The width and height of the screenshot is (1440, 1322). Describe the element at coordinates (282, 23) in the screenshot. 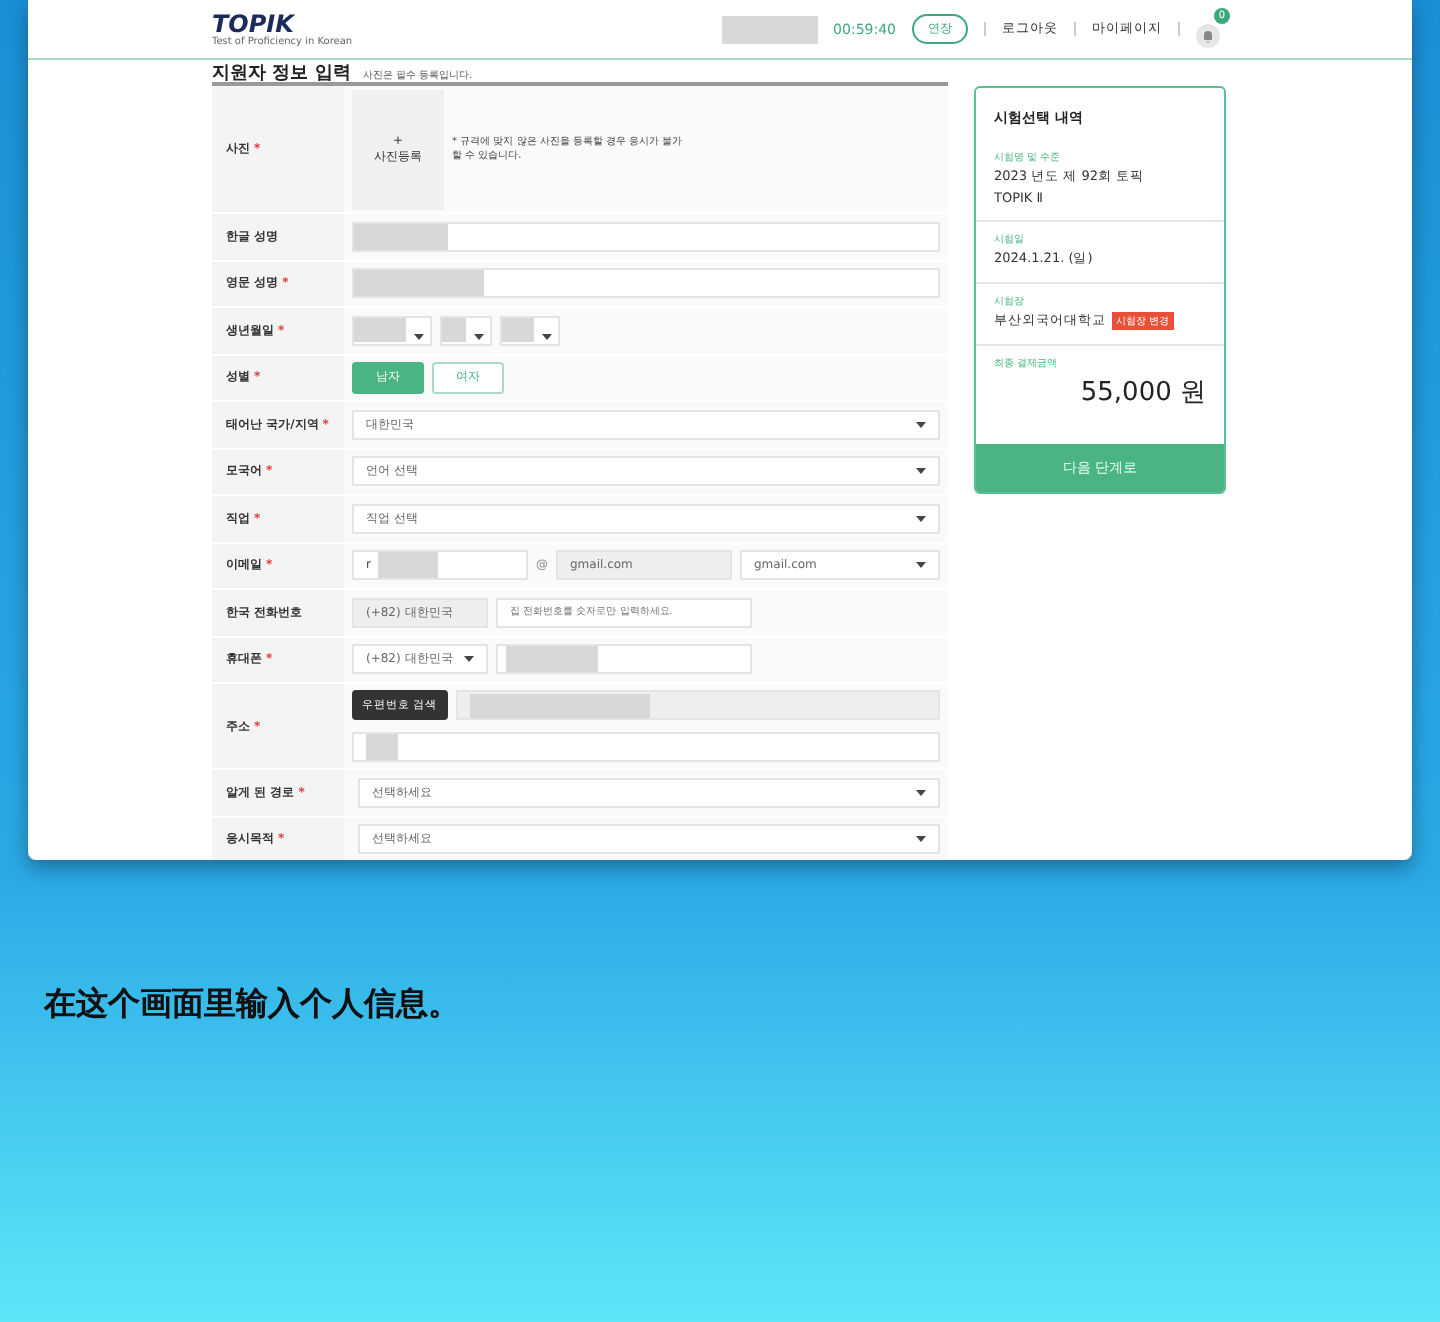

I see `logo: TOPIK` at that location.